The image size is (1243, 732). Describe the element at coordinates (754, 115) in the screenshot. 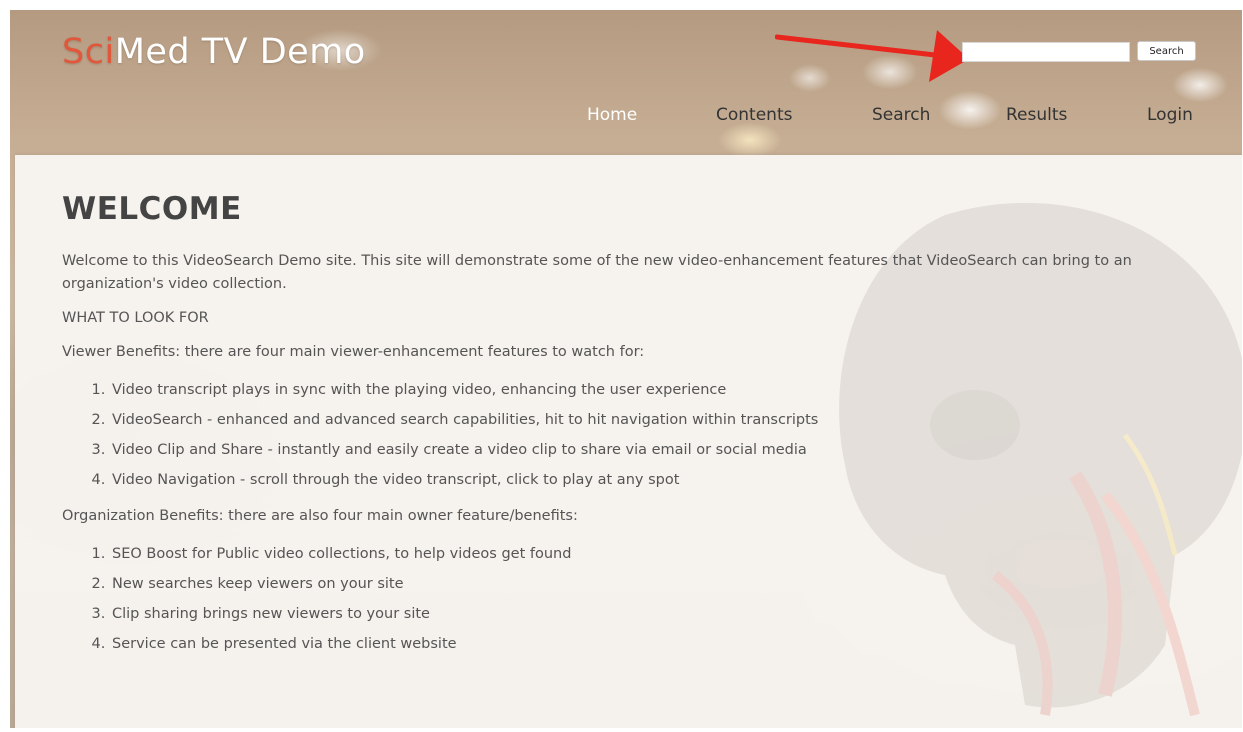

I see `nav-item-contents: Contents` at that location.